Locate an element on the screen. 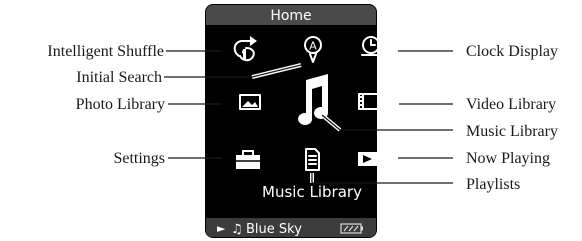 The width and height of the screenshot is (582, 241). label-settings: Settings is located at coordinates (139, 158).